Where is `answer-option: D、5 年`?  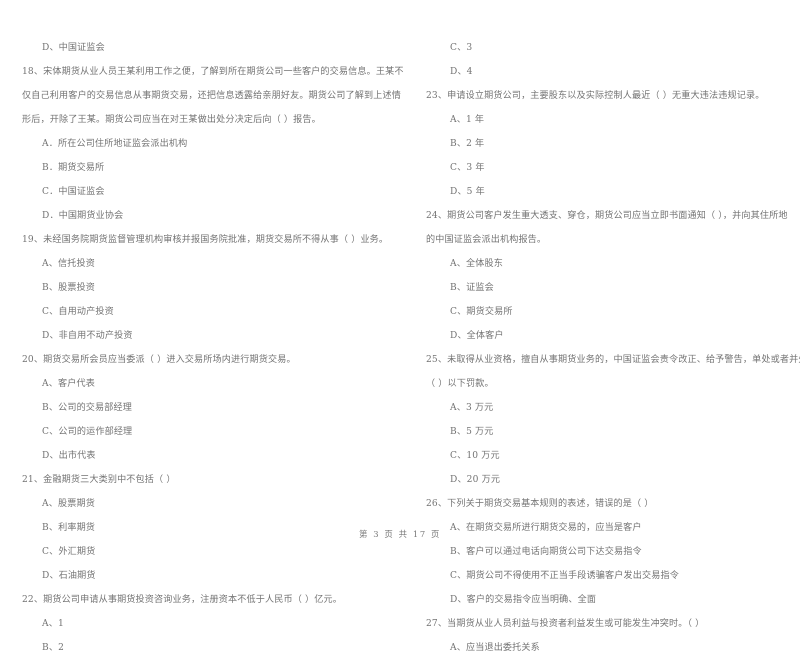
answer-option: D、5 年 is located at coordinates (467, 192).